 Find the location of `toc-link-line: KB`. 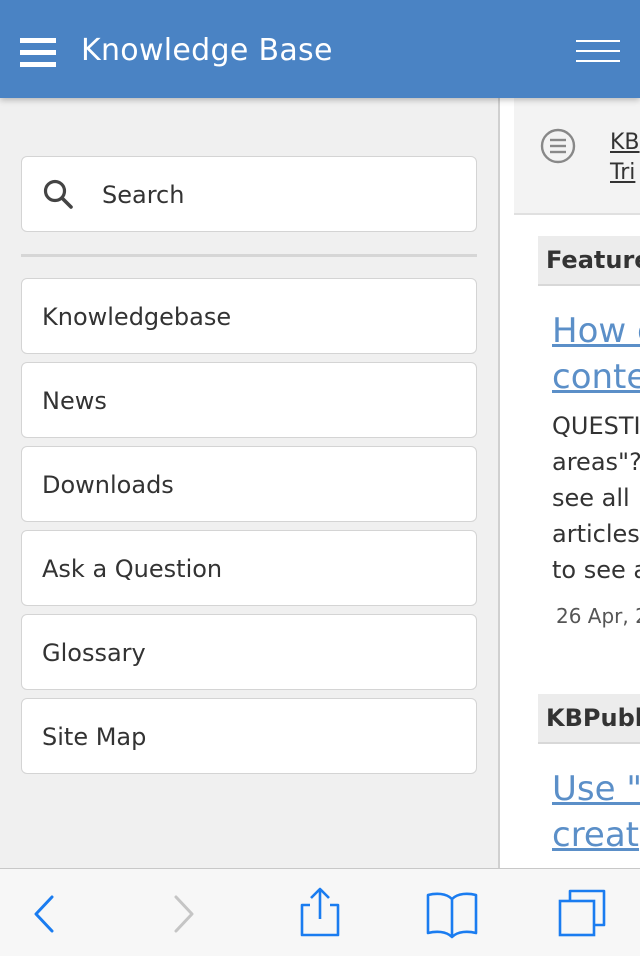

toc-link-line: KB is located at coordinates (625, 142).